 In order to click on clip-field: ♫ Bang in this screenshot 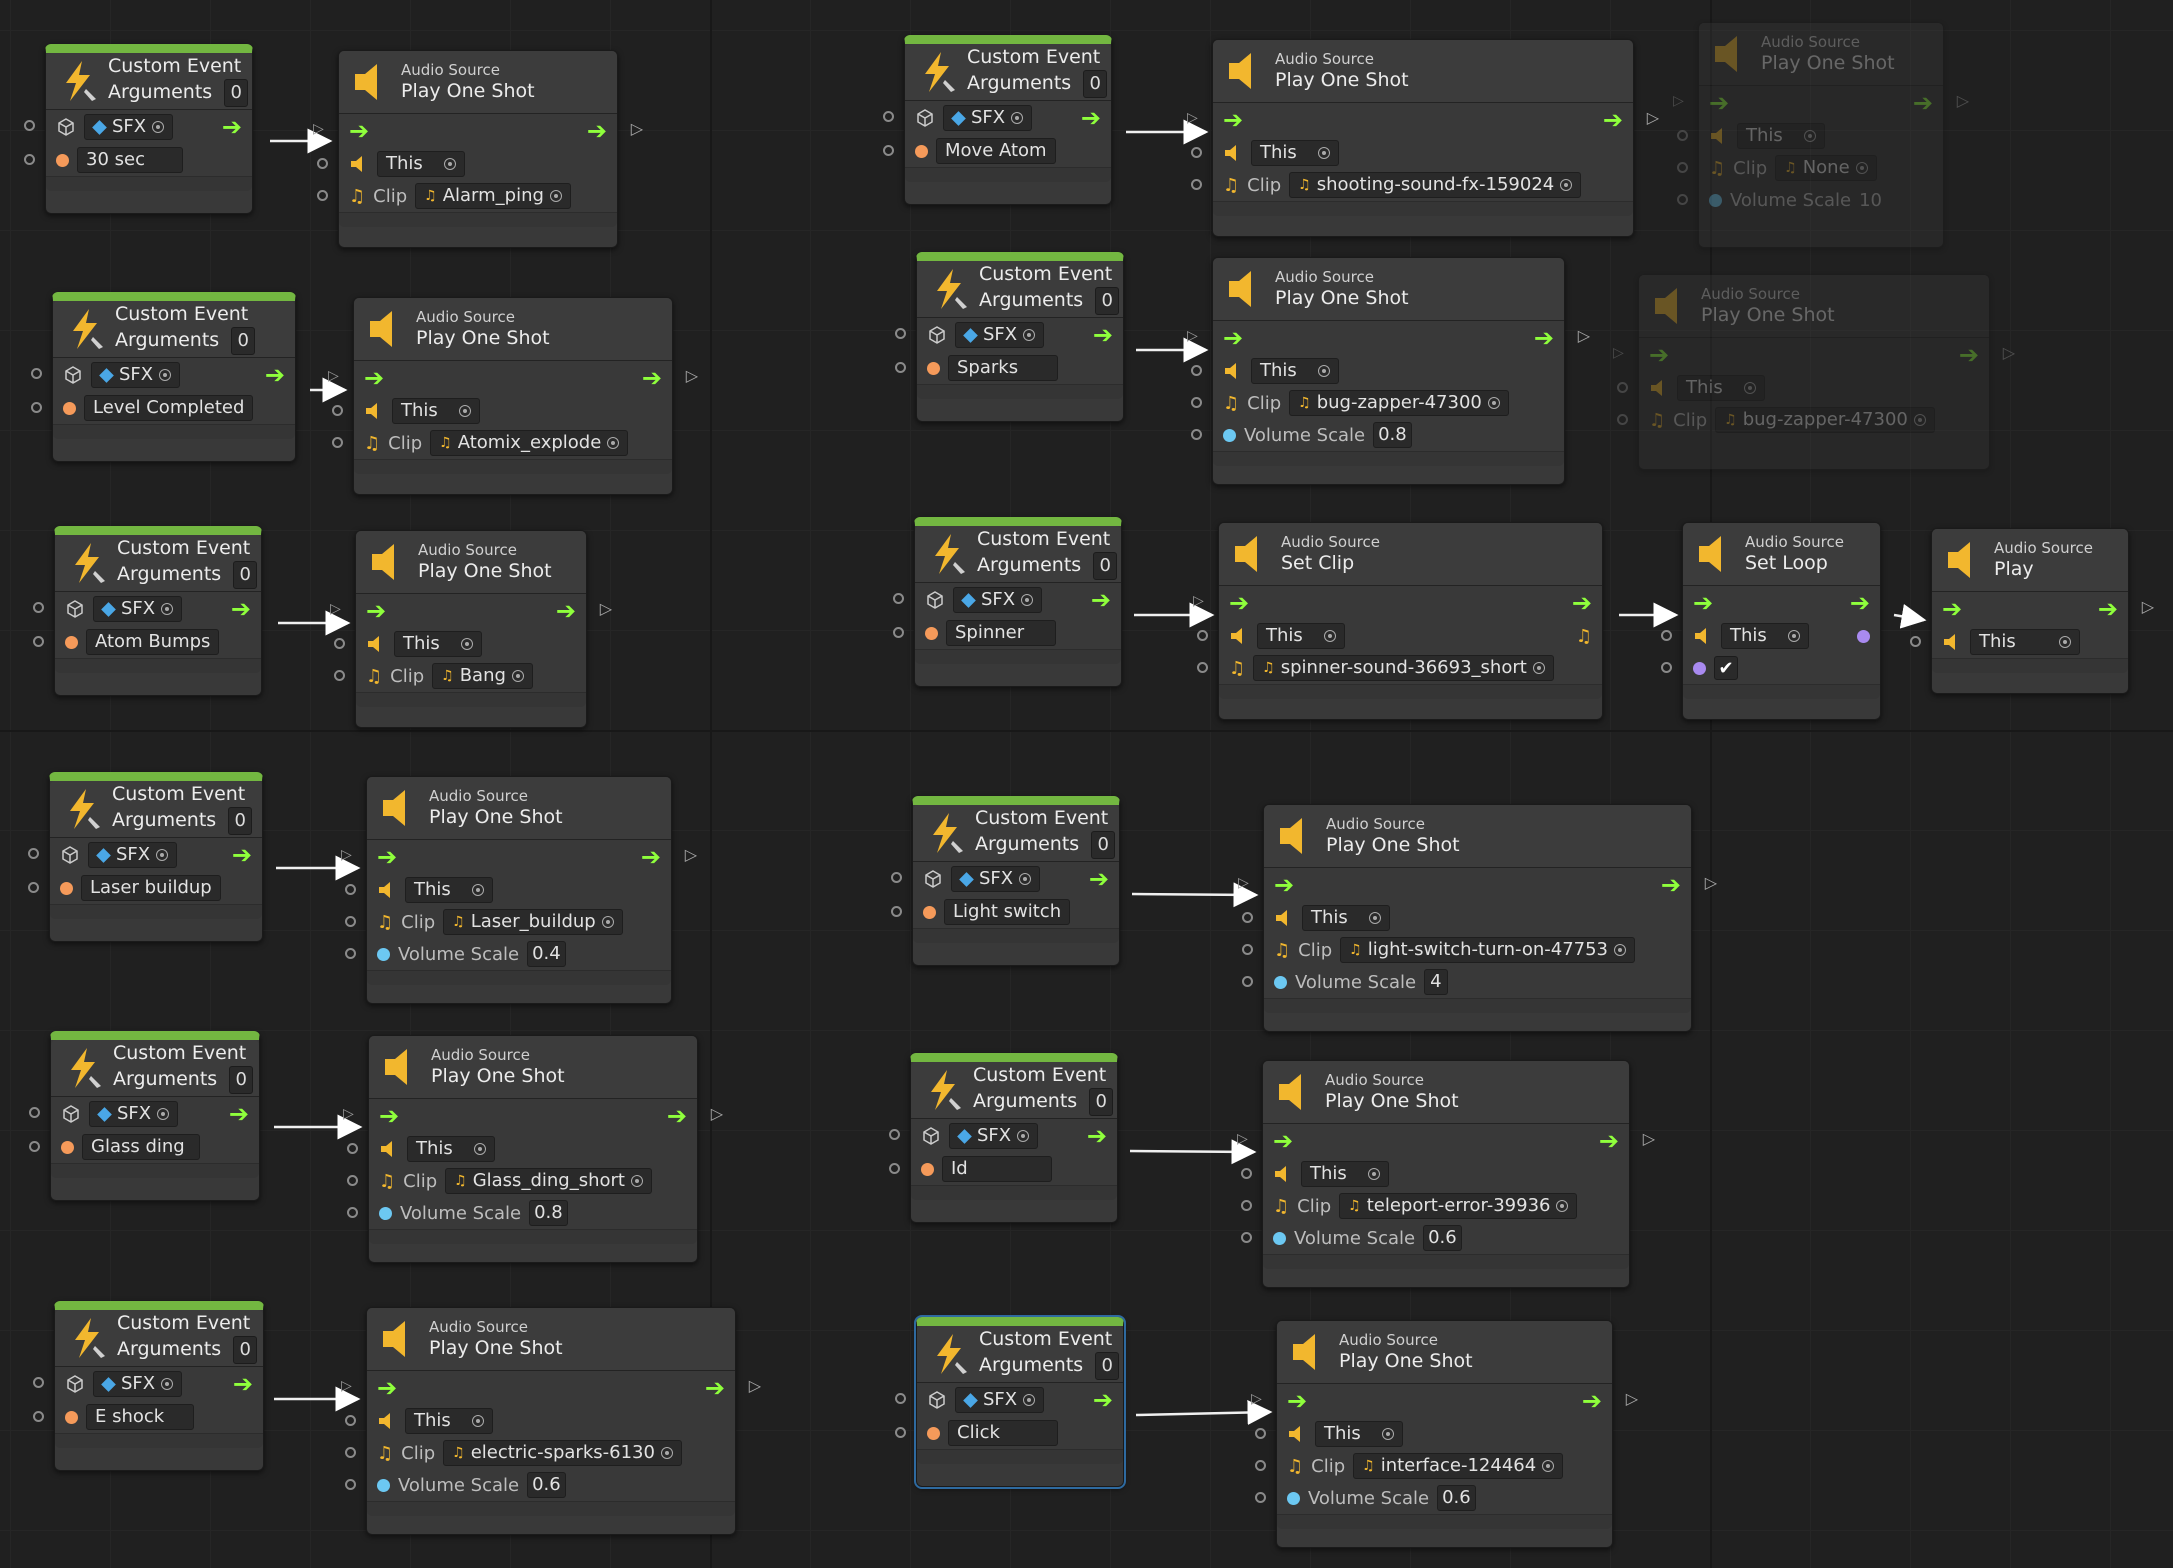, I will do `click(482, 676)`.